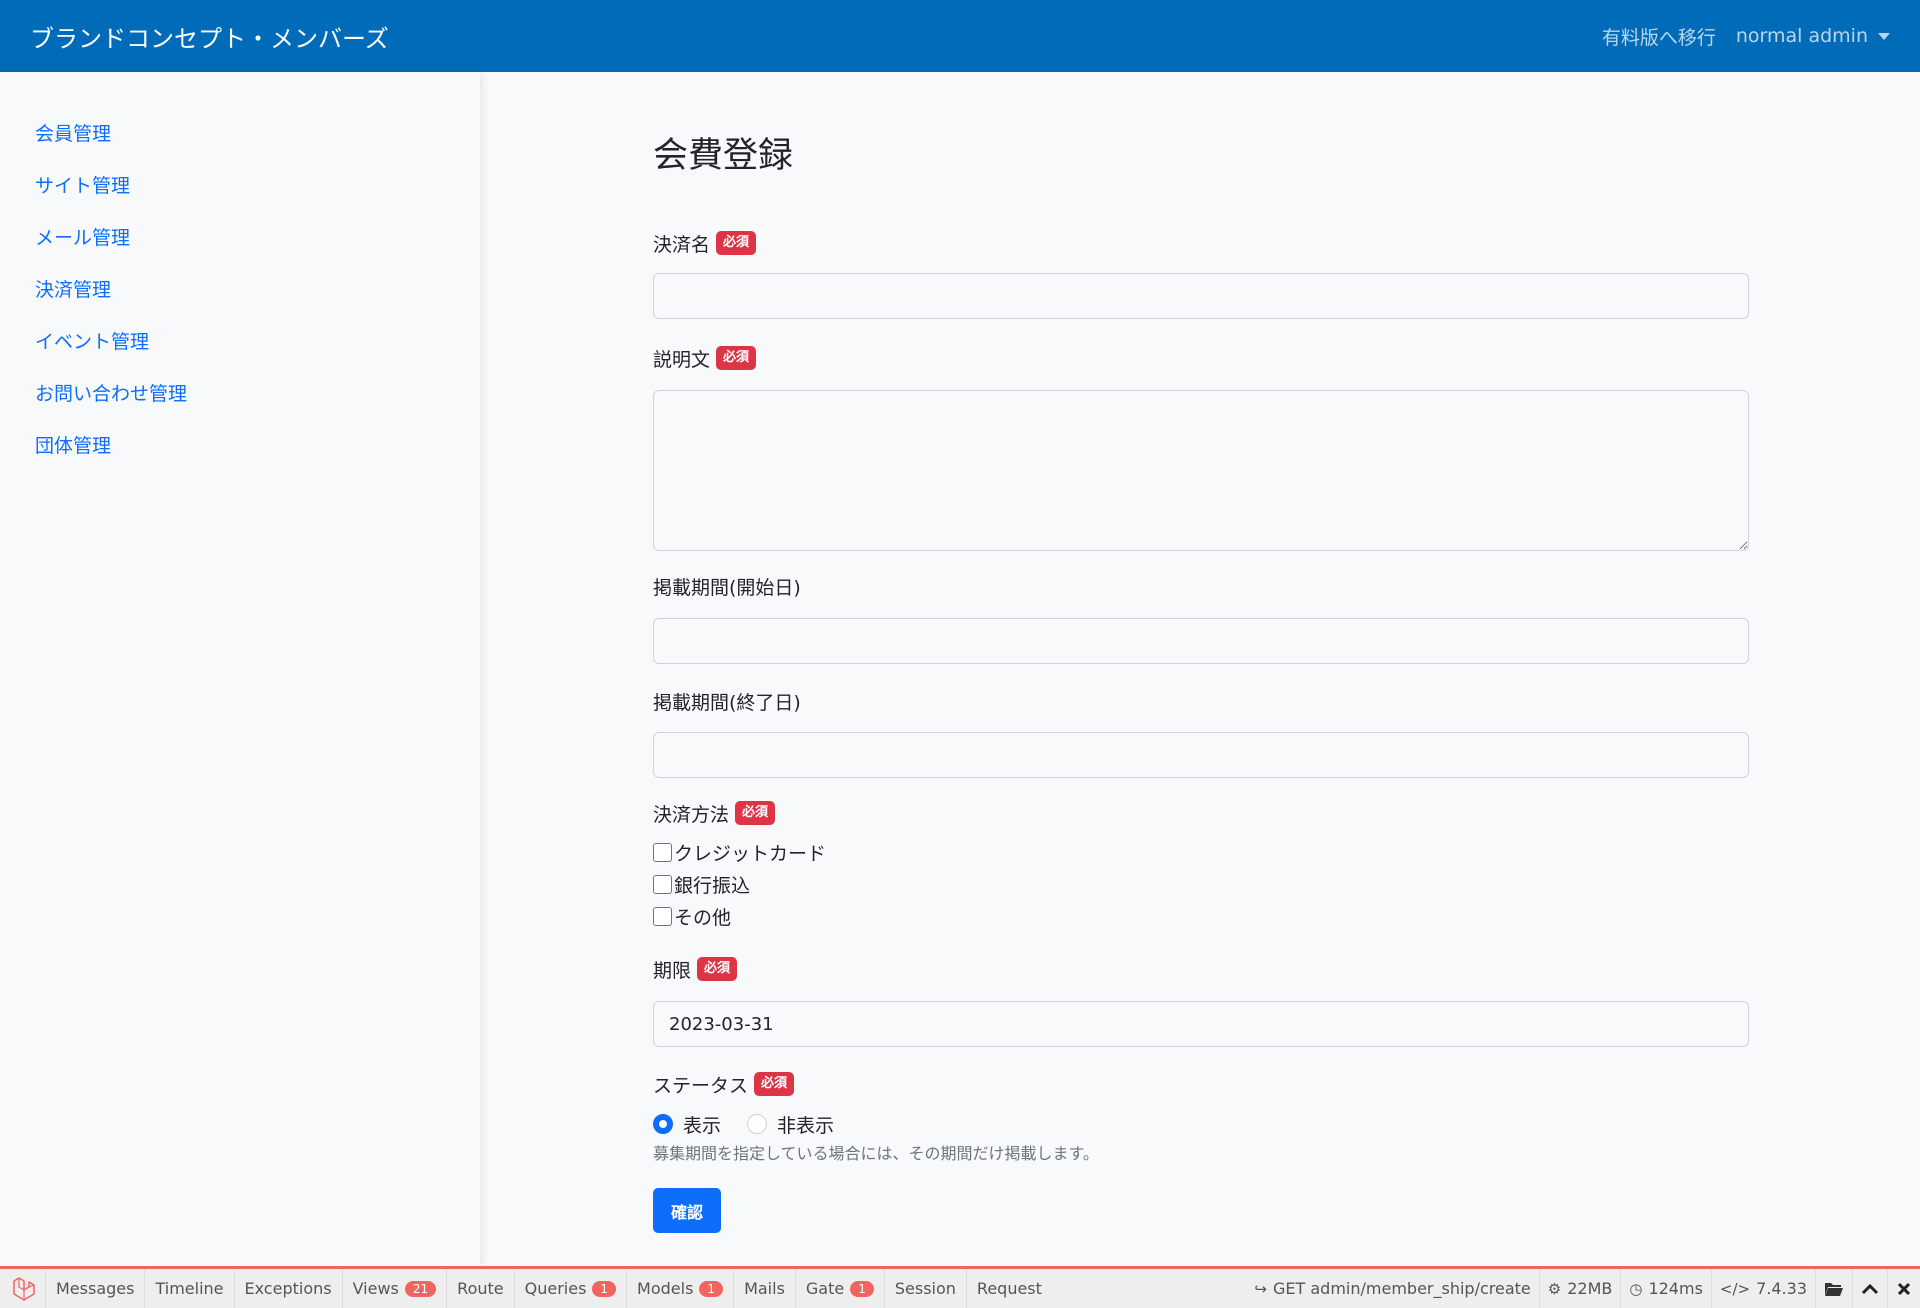 The width and height of the screenshot is (1920, 1308). Describe the element at coordinates (806, 1125) in the screenshot. I see `radio-hidden-label: 非表示` at that location.